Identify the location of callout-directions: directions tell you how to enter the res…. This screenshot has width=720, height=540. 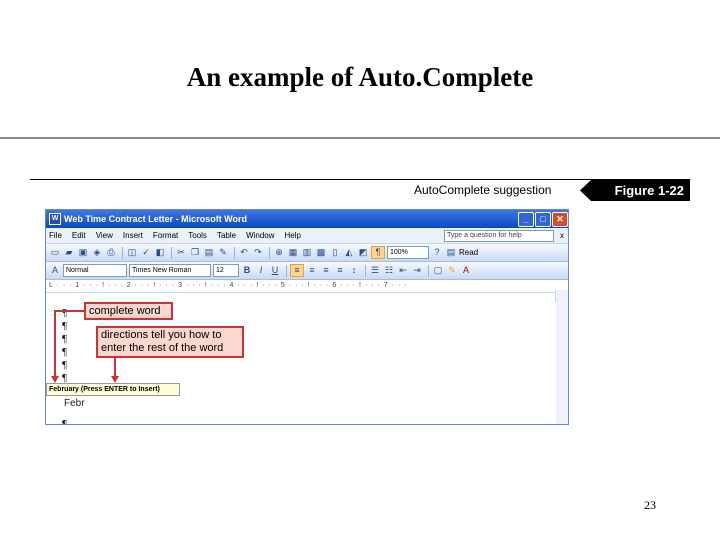
(170, 342).